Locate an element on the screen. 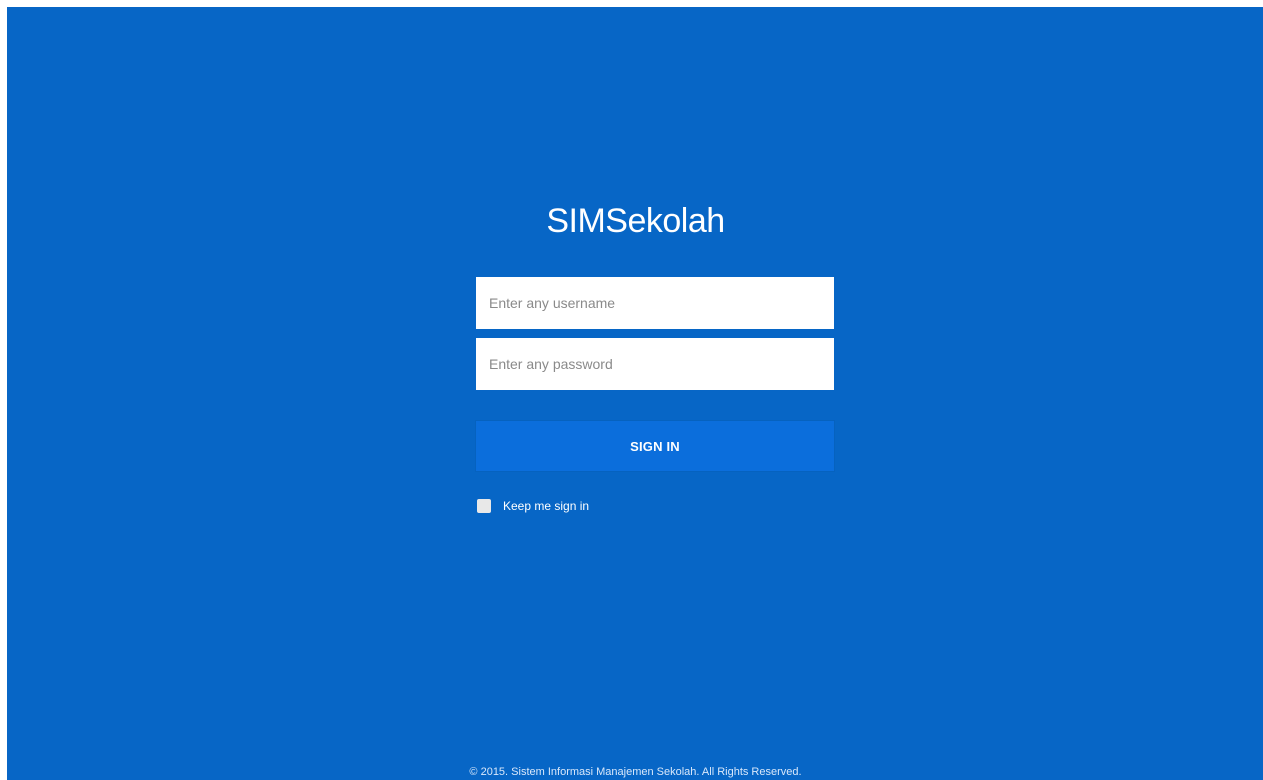 This screenshot has height=780, width=1263. app-title: SIMSekolah is located at coordinates (635, 221).